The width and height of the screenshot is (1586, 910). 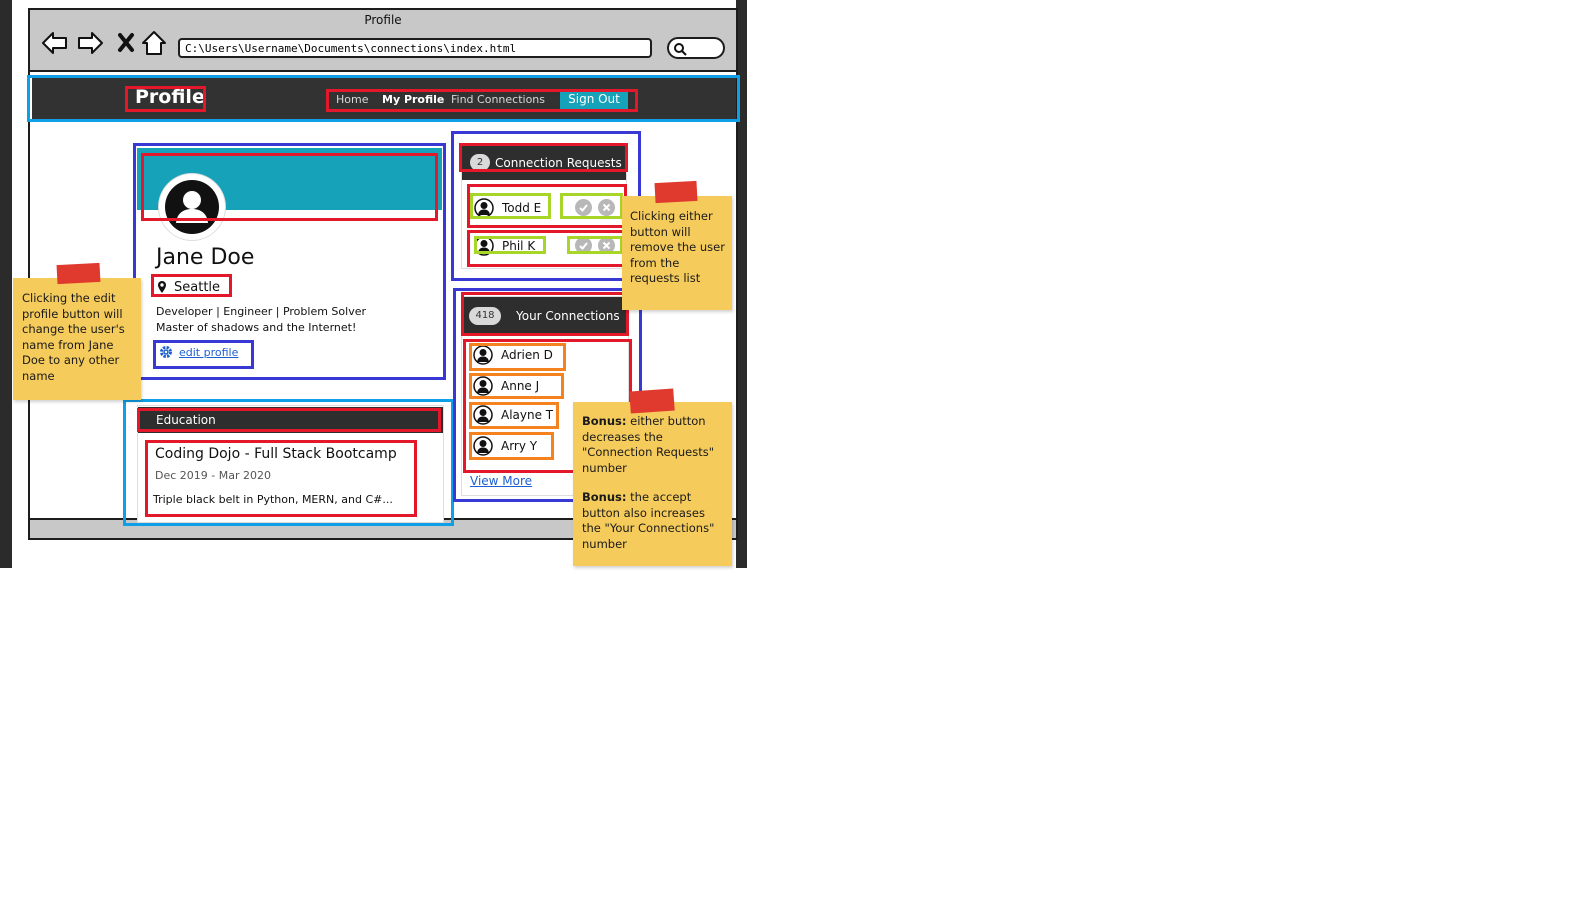 What do you see at coordinates (352, 99) in the screenshot?
I see `nav-link-home: Home` at bounding box center [352, 99].